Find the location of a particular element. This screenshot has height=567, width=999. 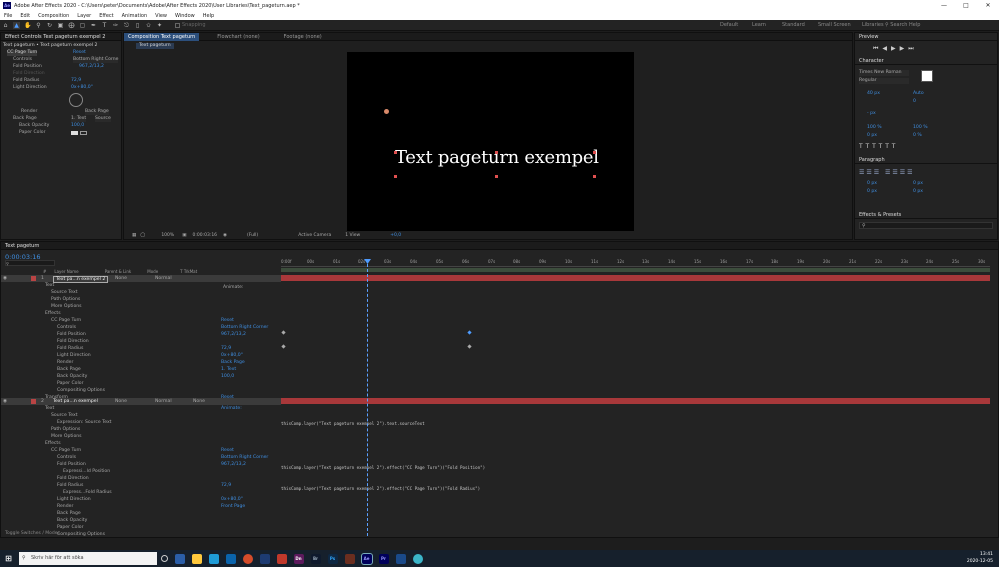

cortana-icon is located at coordinates (164, 558).